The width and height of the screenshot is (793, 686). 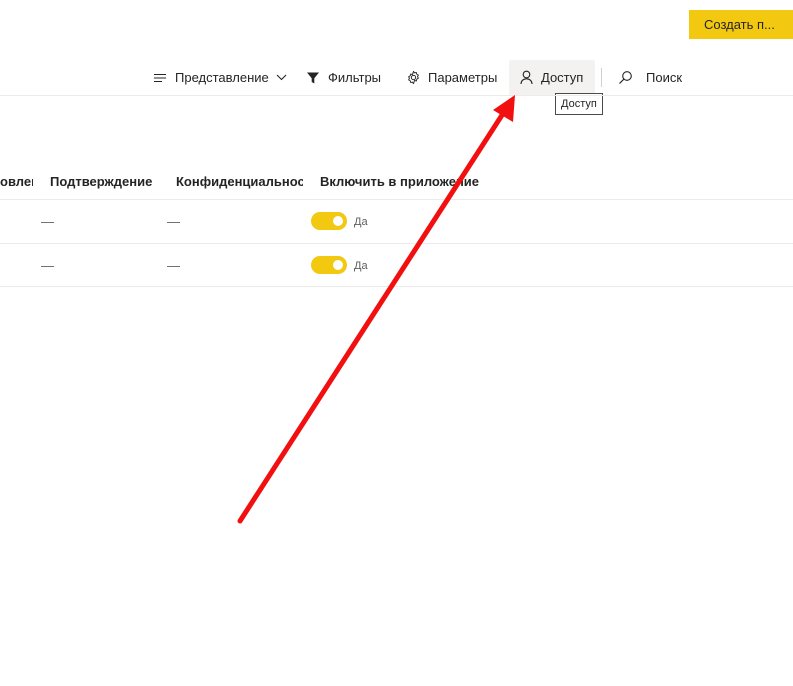 I want to click on access-tooltip: Доступ, so click(x=579, y=104).